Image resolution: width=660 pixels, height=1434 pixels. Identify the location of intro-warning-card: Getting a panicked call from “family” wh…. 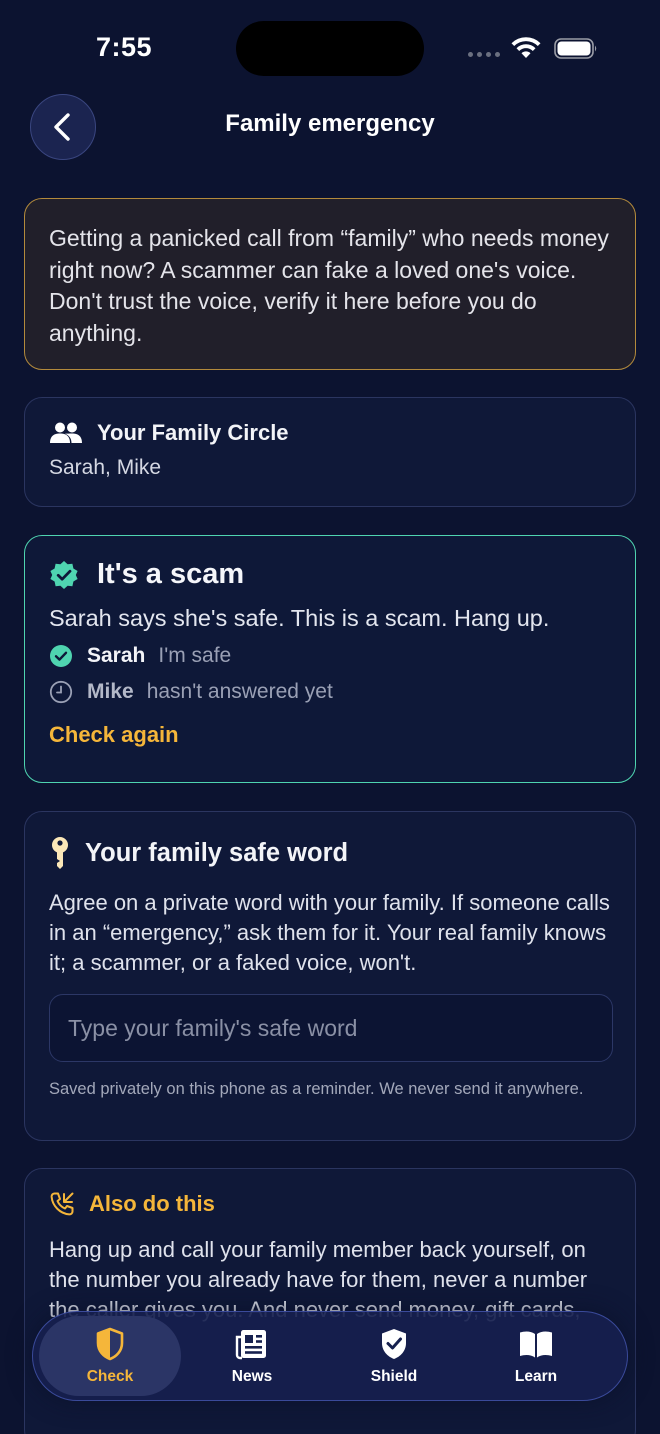
(330, 284).